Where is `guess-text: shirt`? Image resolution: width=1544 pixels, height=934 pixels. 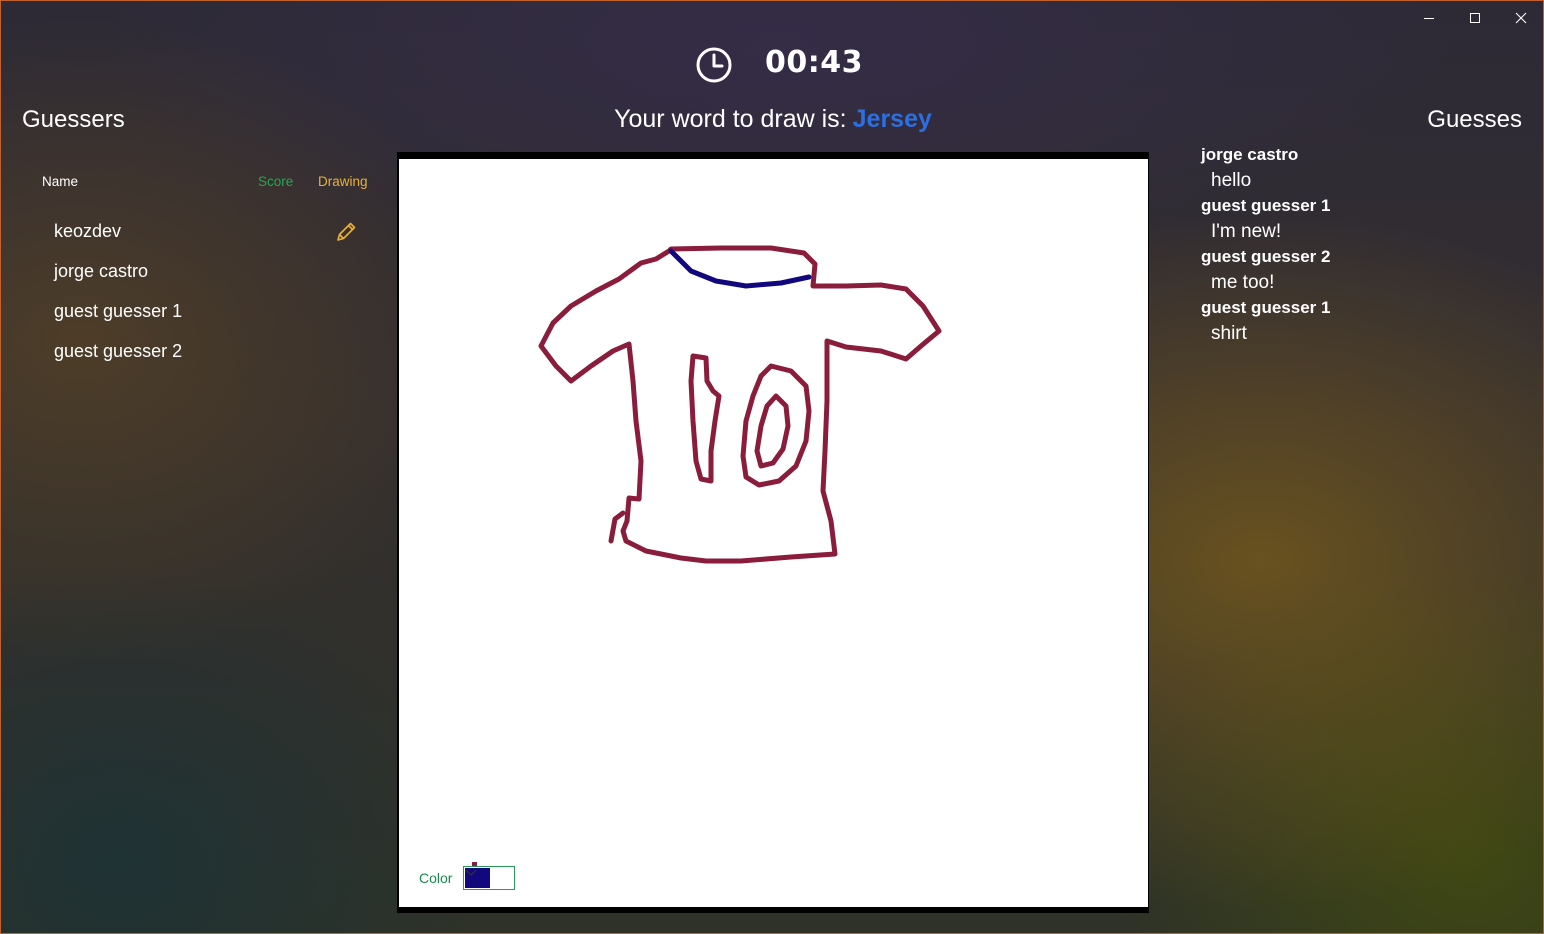 guess-text: shirt is located at coordinates (1229, 333).